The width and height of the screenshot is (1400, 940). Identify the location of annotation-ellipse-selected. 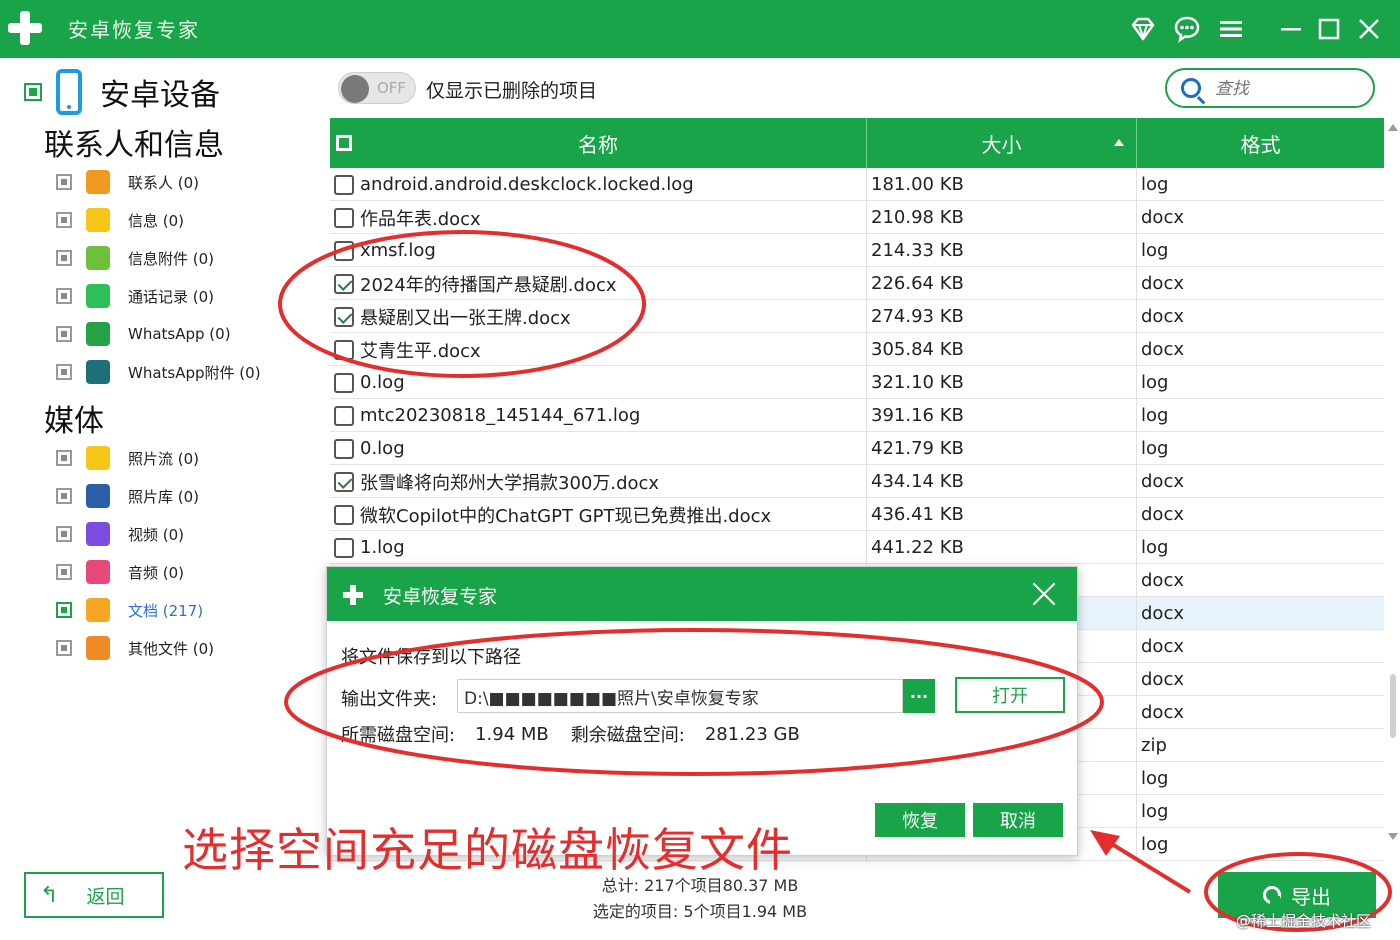
(462, 304).